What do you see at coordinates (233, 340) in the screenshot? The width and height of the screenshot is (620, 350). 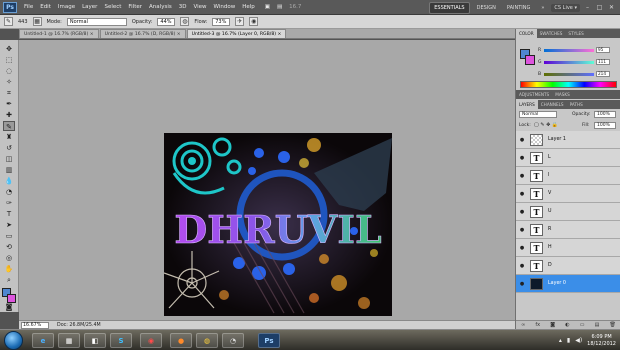 I see `taskbar-app-icon: ◔` at bounding box center [233, 340].